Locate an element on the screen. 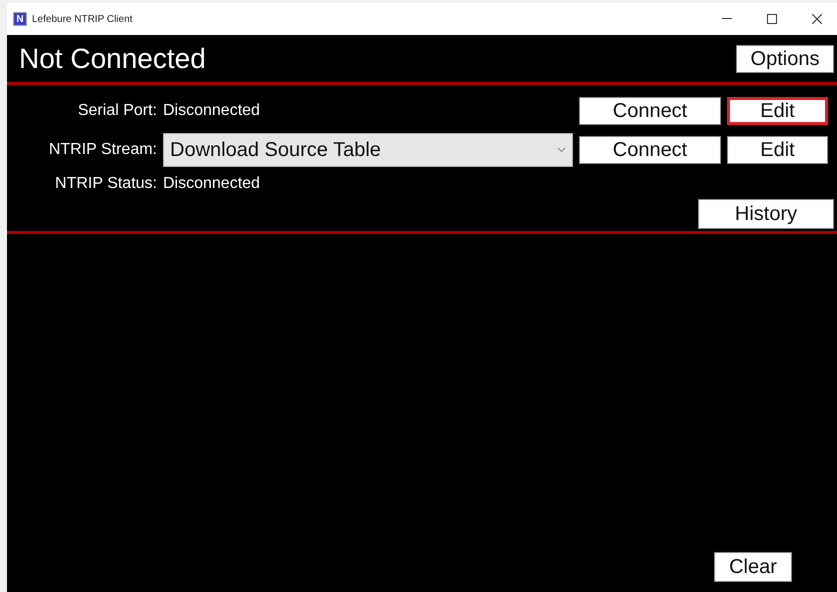 This screenshot has height=592, width=837. history-button: History is located at coordinates (766, 214).